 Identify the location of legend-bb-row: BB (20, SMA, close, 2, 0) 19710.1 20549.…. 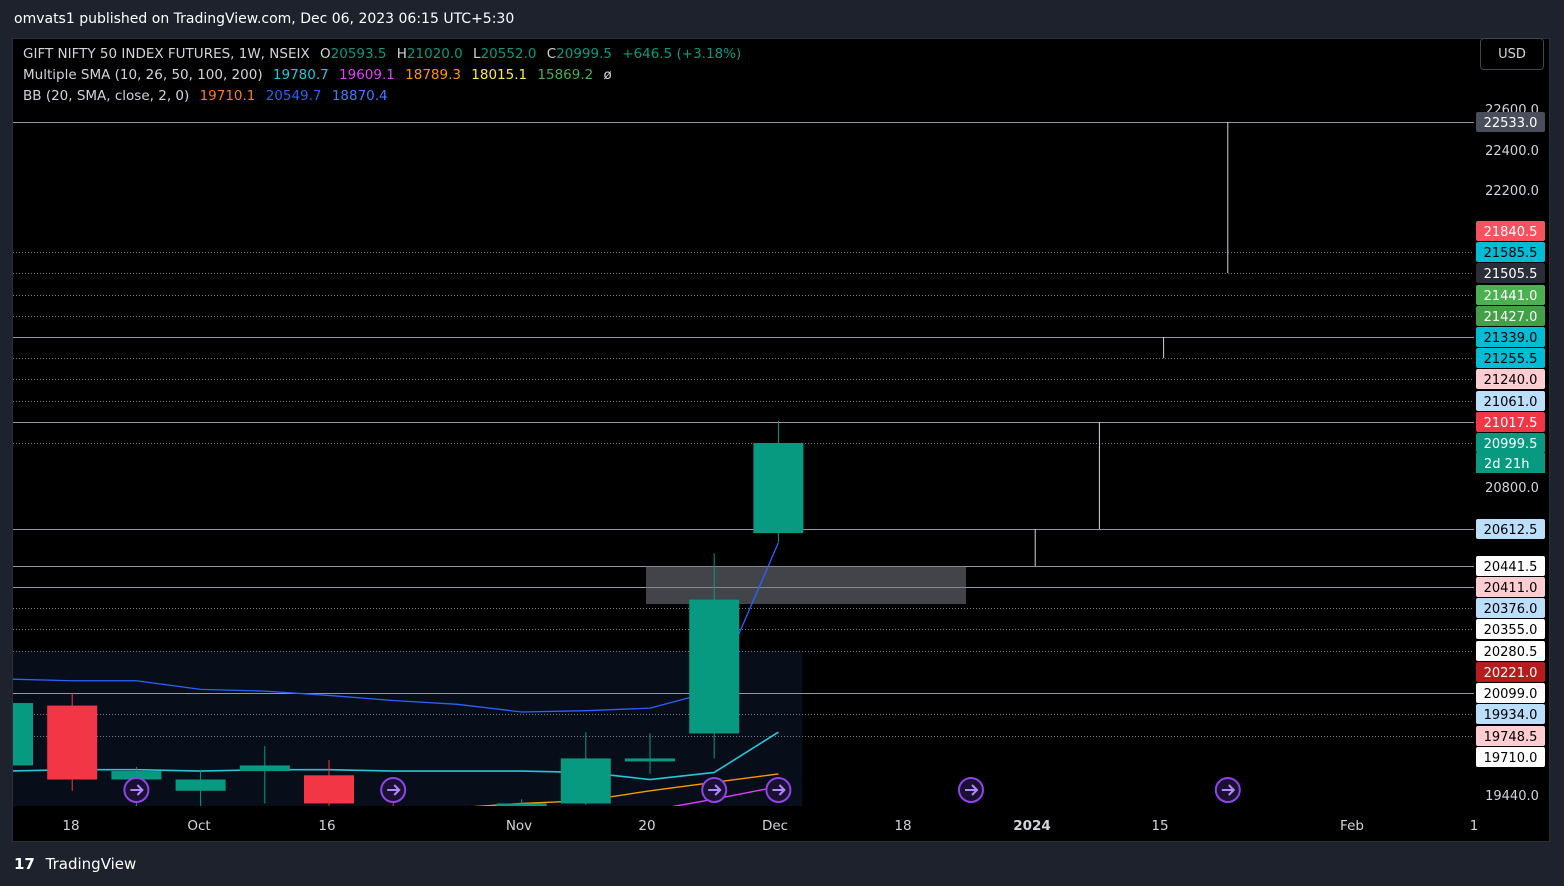
(385, 96).